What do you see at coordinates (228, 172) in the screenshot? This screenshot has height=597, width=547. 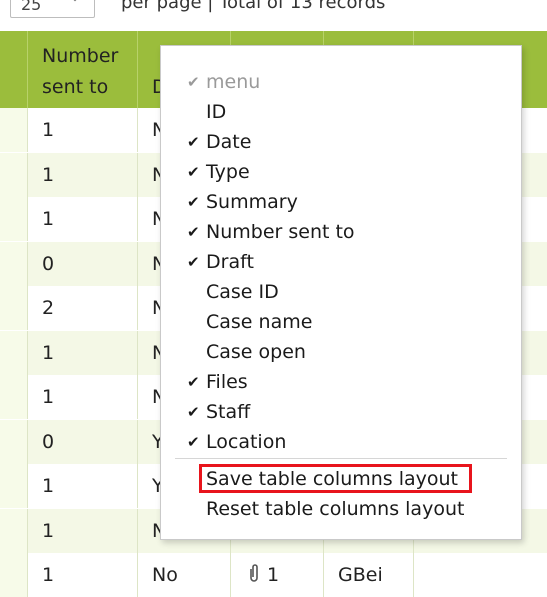 I see `menu-item-label: Type` at bounding box center [228, 172].